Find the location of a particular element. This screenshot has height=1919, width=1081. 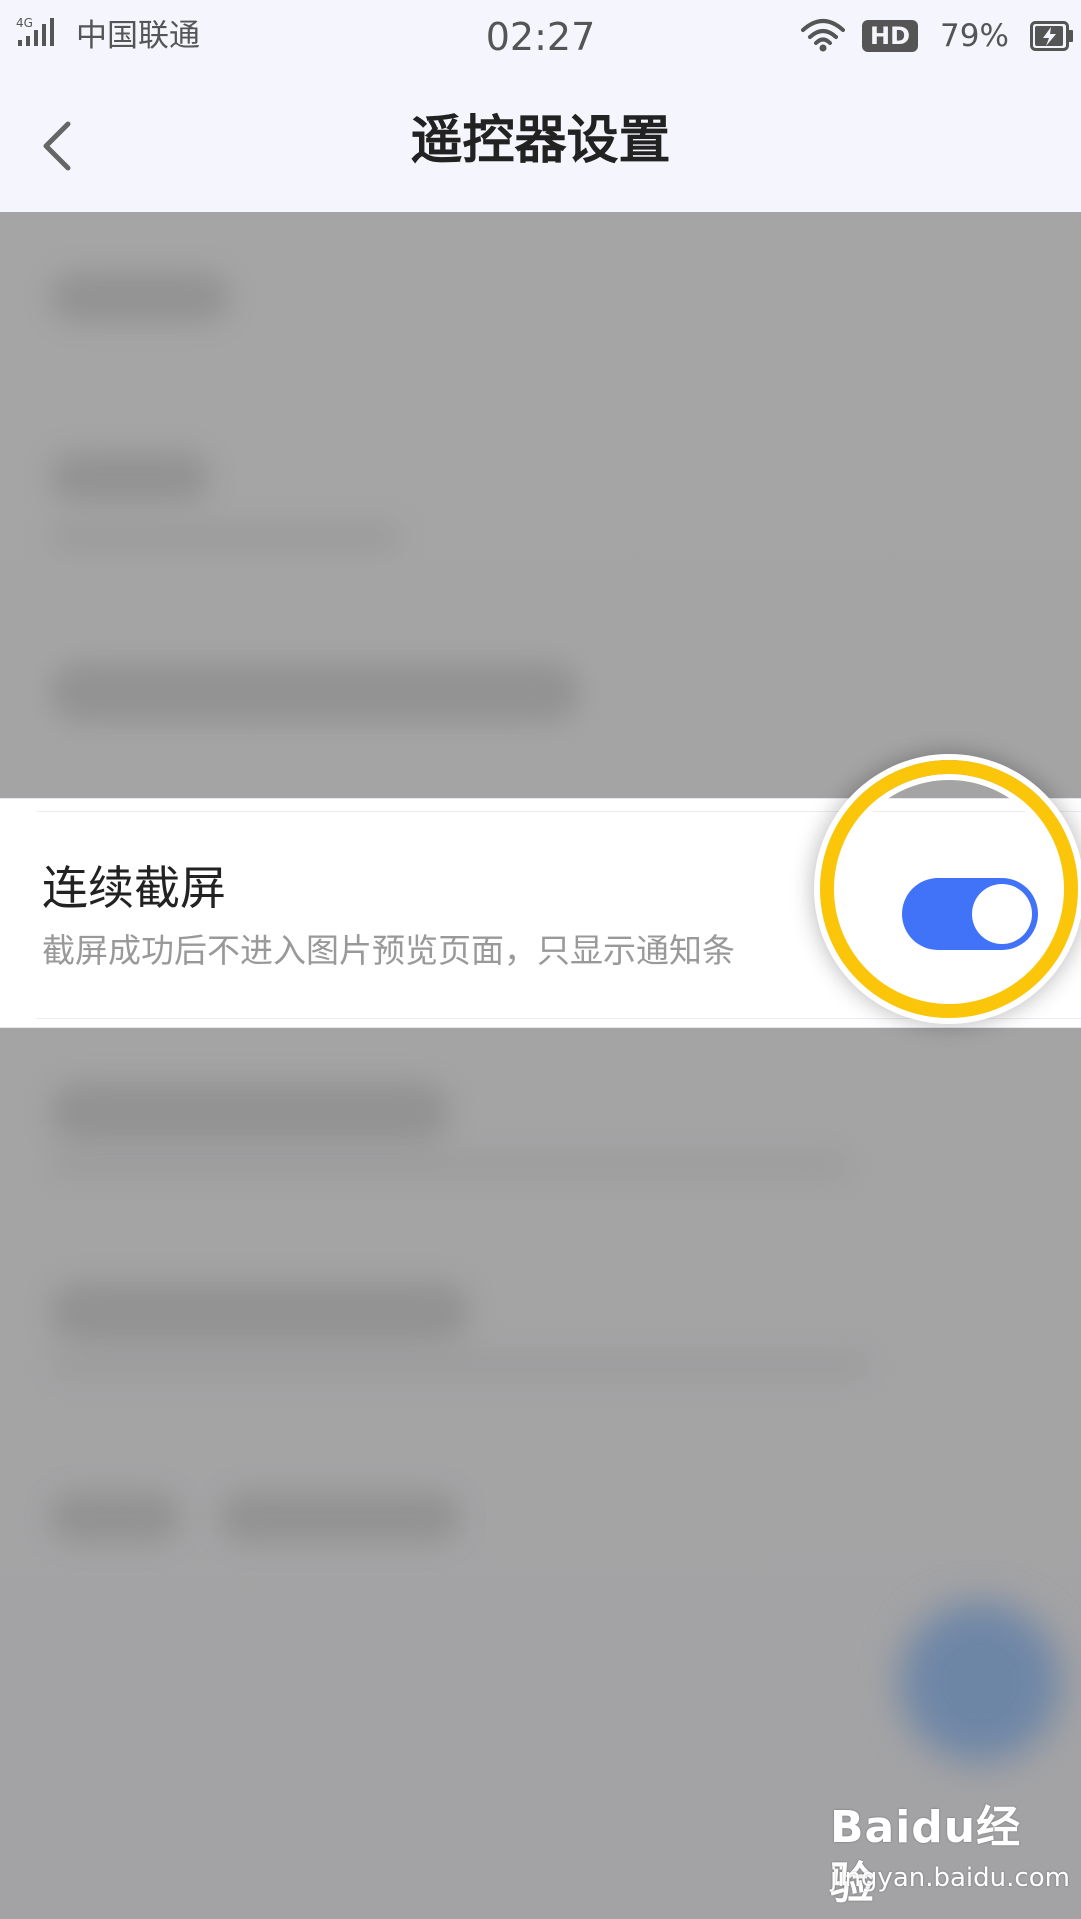

baidu-jingyan-logo: Baidu经验 is located at coordinates (926, 1855).